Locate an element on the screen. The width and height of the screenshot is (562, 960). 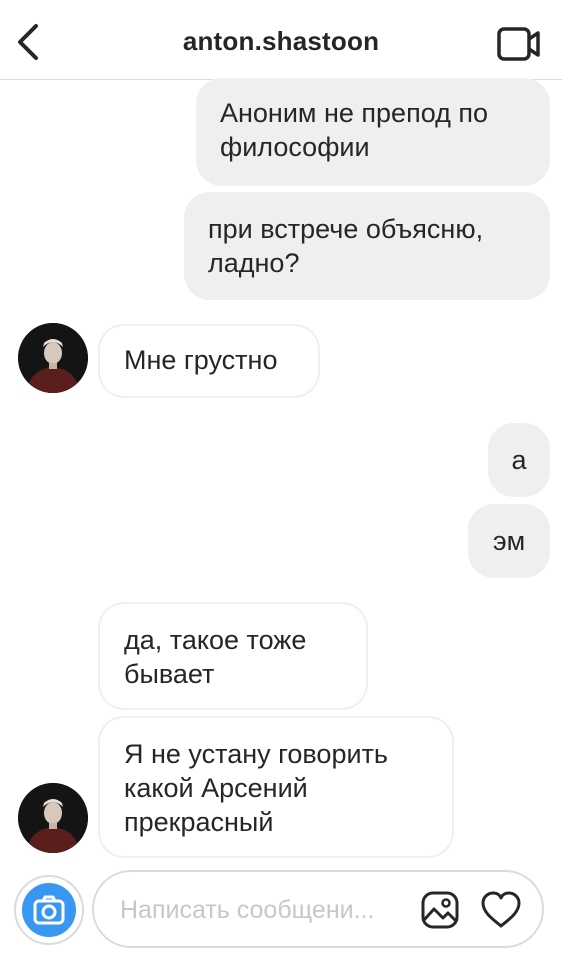
camera-icon is located at coordinates (49, 910).